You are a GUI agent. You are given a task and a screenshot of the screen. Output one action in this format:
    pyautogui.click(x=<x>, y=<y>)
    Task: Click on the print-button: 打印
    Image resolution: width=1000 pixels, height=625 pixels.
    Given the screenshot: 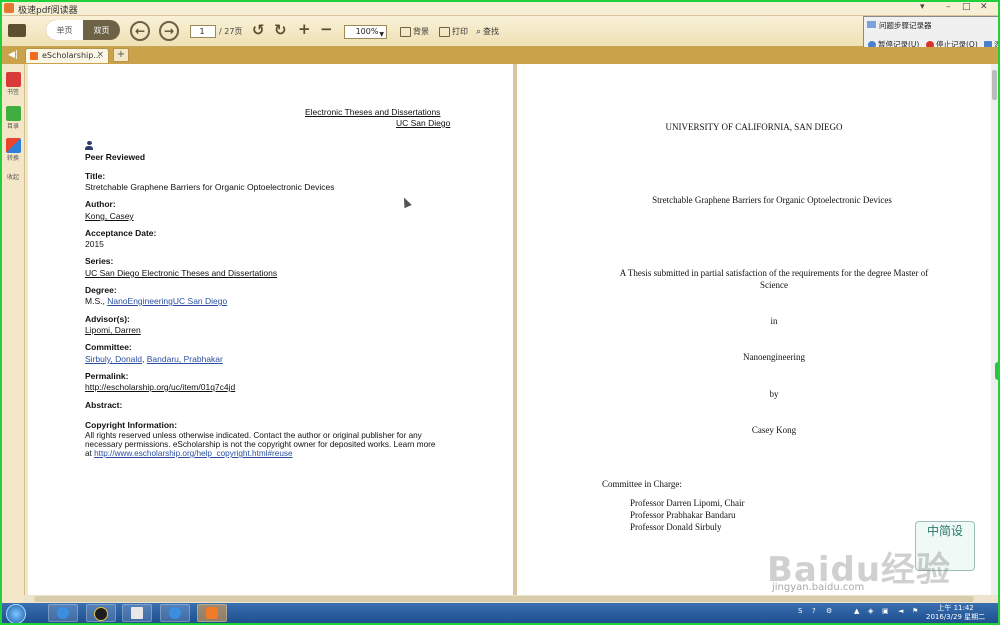 What is the action you would take?
    pyautogui.click(x=453, y=31)
    